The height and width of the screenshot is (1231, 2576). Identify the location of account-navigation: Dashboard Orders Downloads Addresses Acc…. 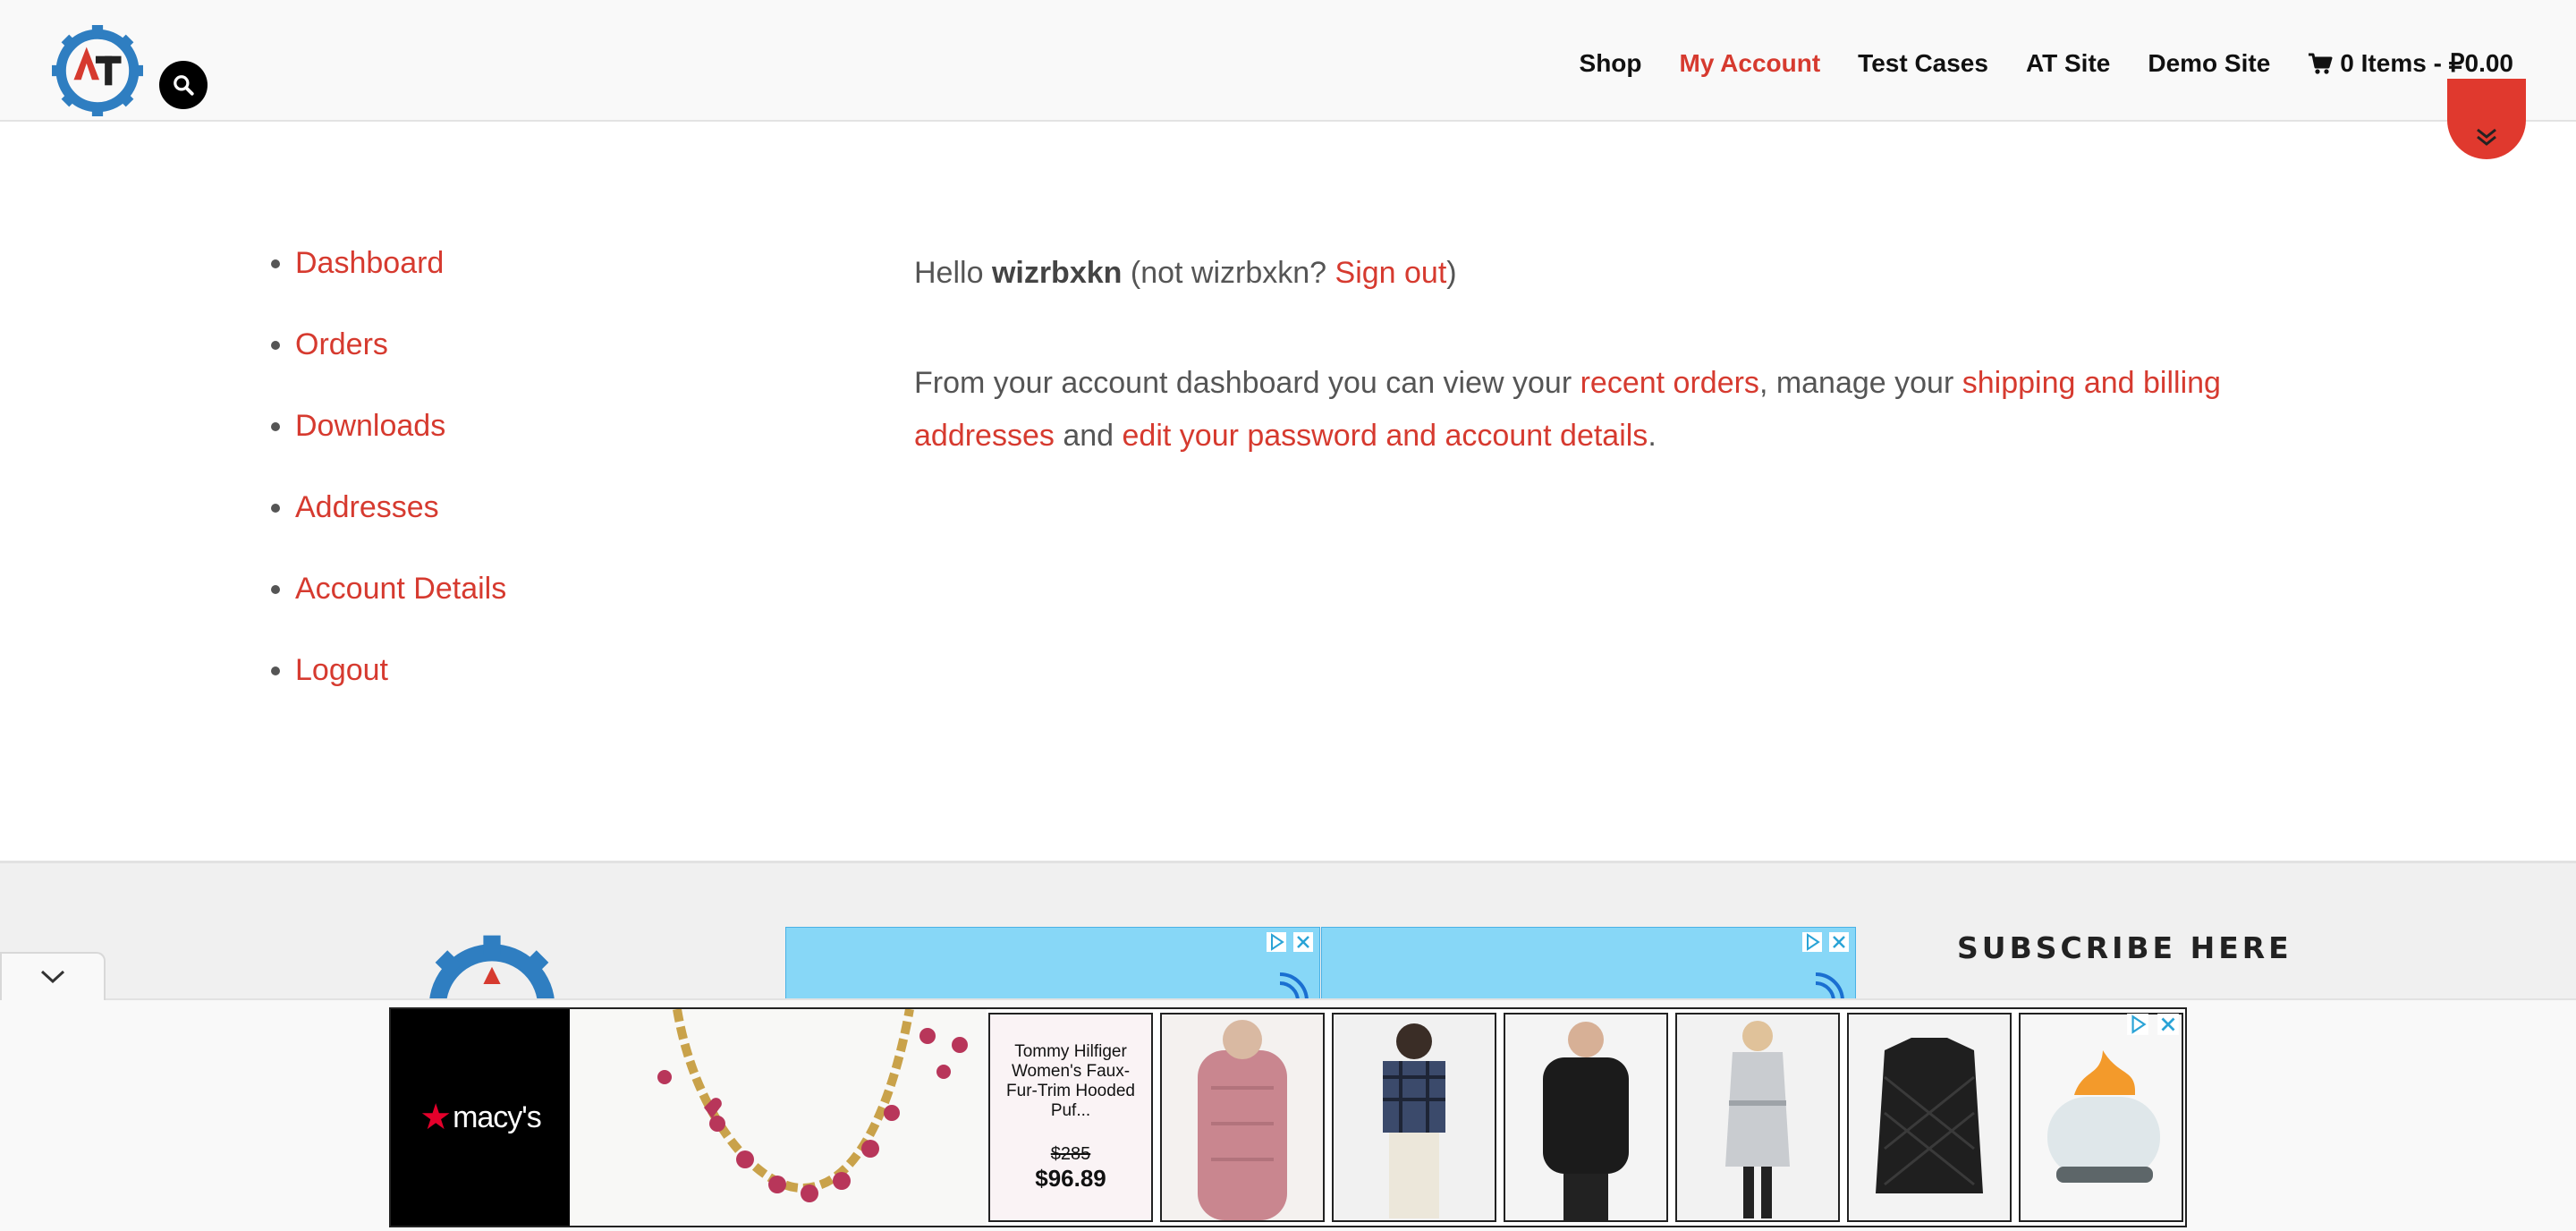
(382, 489).